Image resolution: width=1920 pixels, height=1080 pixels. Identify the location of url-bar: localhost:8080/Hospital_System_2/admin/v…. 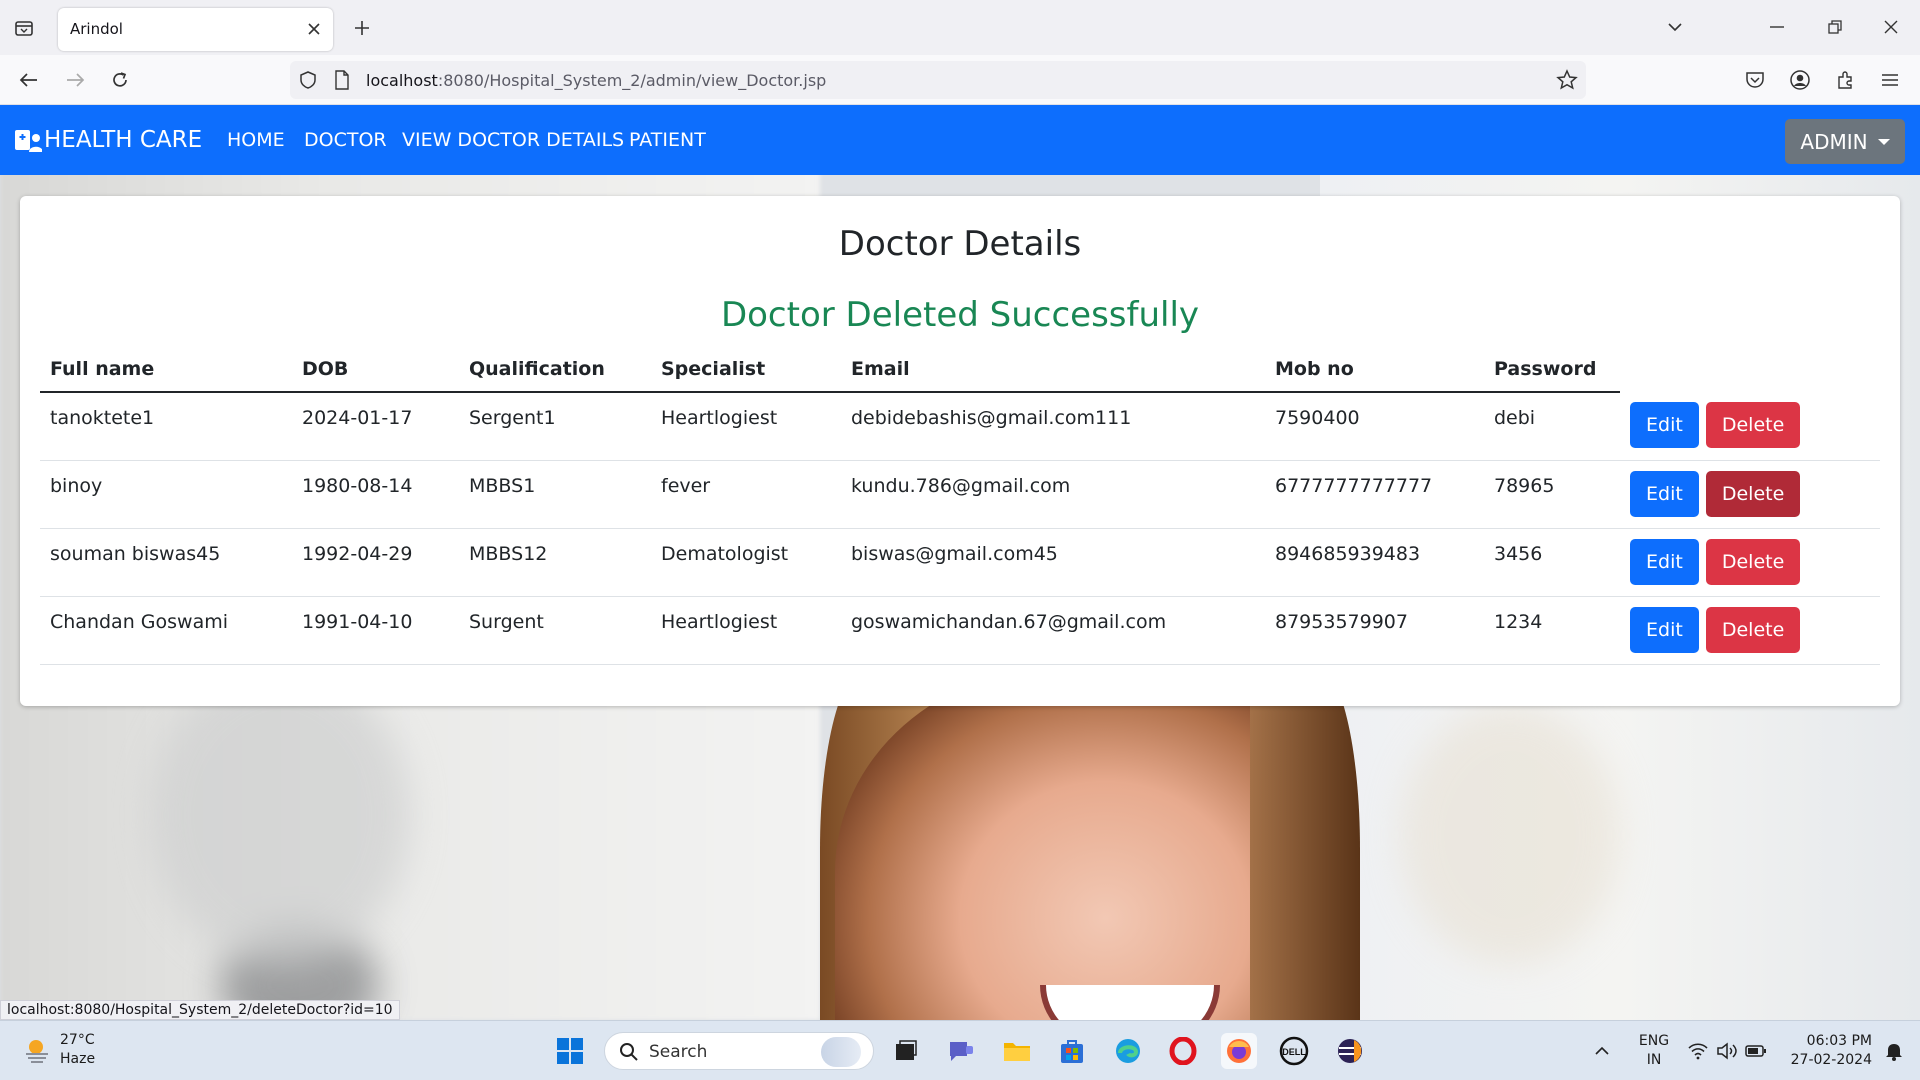
(938, 80).